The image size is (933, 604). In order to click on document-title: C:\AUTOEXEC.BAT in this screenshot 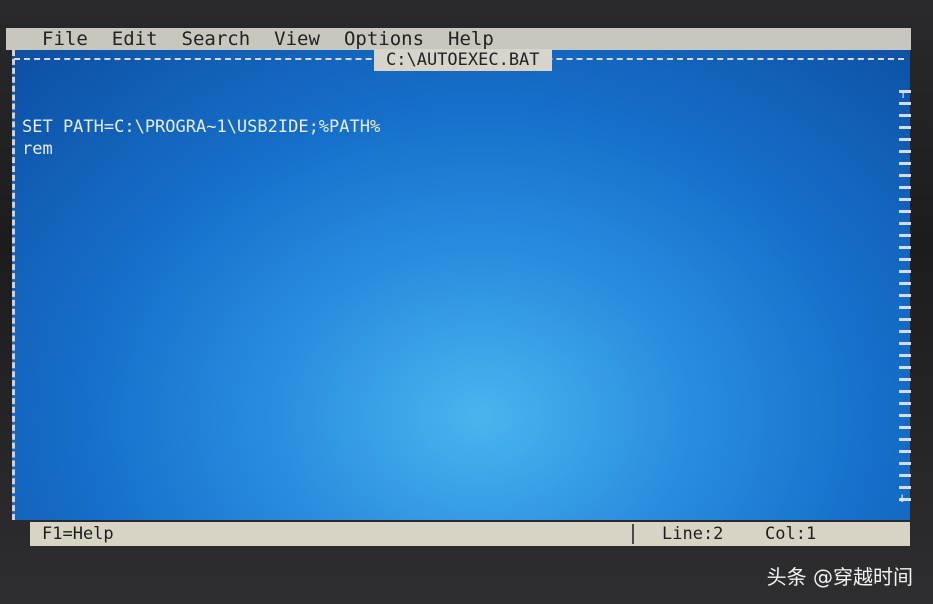, I will do `click(463, 60)`.